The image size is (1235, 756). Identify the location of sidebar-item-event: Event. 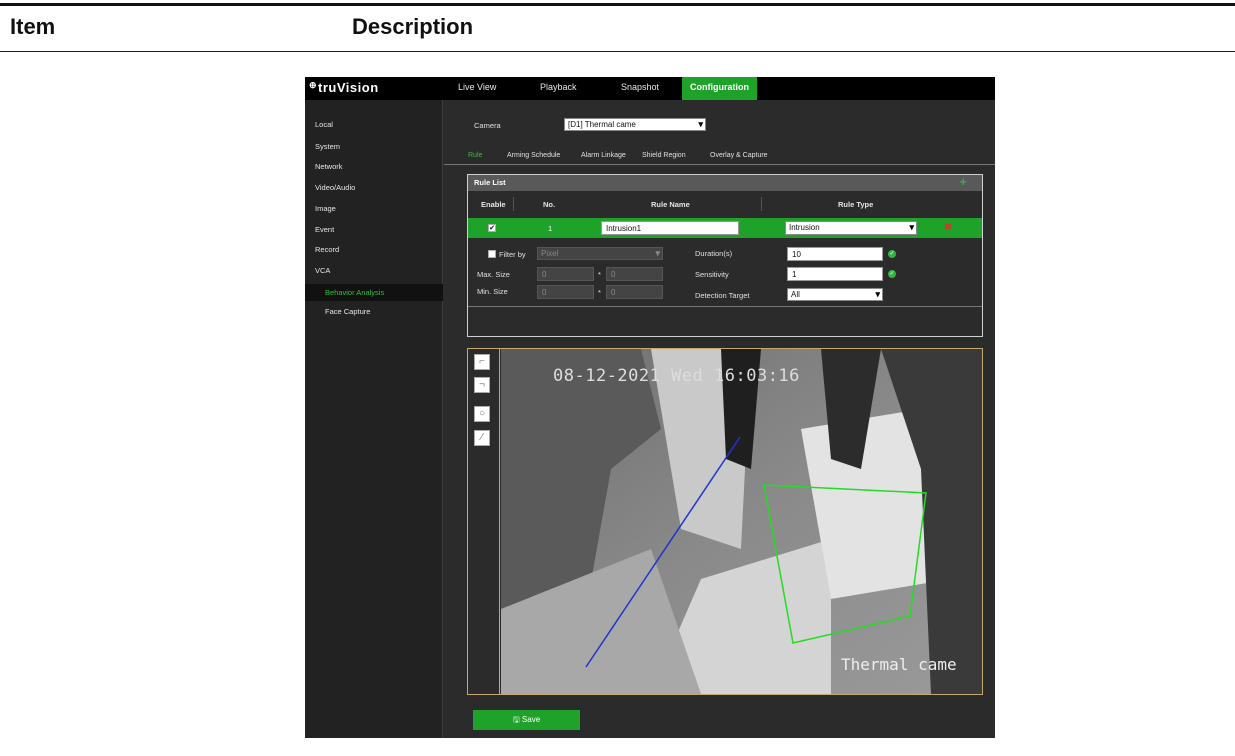
(324, 229).